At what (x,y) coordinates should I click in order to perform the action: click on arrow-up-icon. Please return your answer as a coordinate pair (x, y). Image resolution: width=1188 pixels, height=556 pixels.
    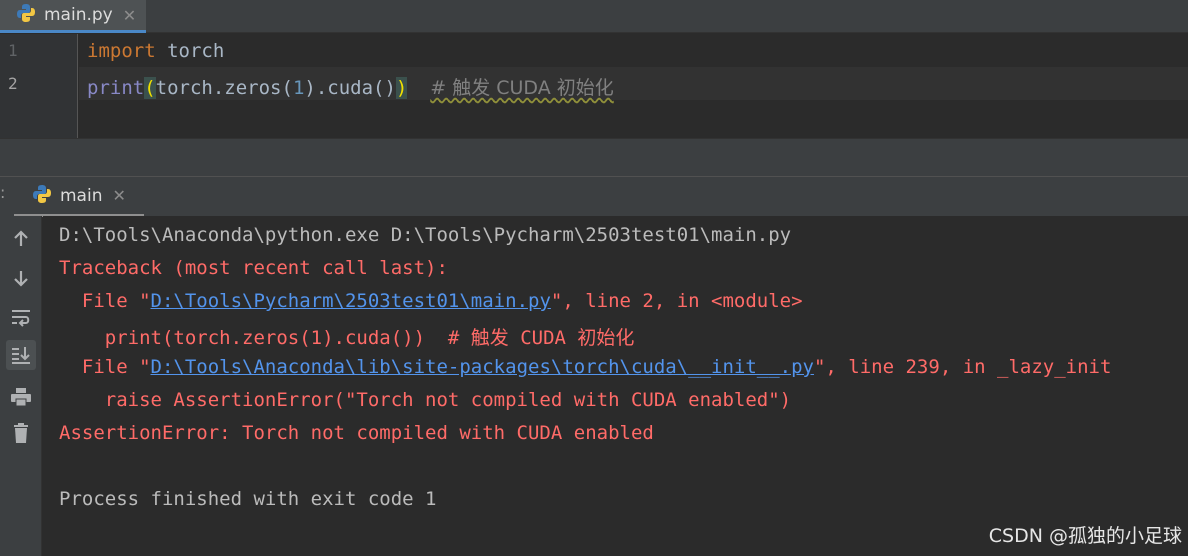
    Looking at the image, I should click on (21, 239).